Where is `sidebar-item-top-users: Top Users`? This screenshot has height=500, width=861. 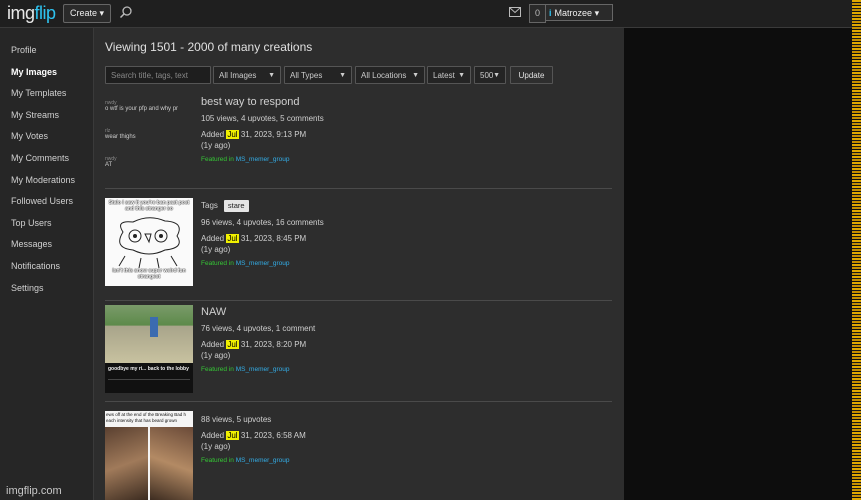 sidebar-item-top-users: Top Users is located at coordinates (46, 224).